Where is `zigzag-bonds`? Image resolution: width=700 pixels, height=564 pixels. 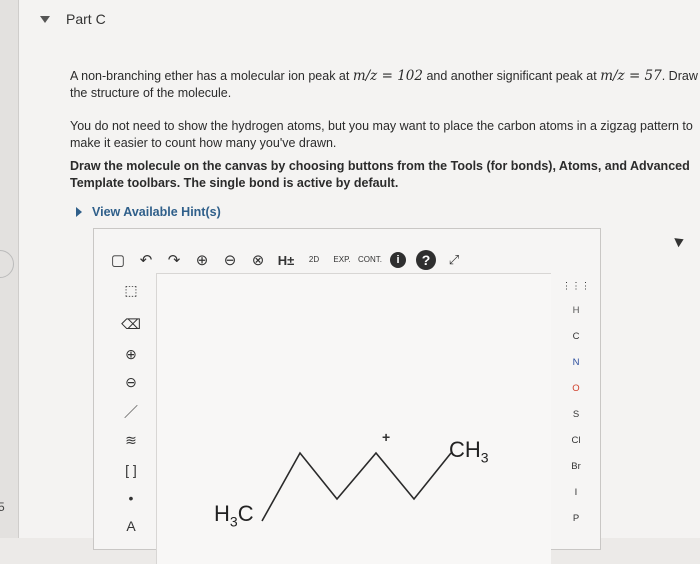 zigzag-bonds is located at coordinates (356, 486).